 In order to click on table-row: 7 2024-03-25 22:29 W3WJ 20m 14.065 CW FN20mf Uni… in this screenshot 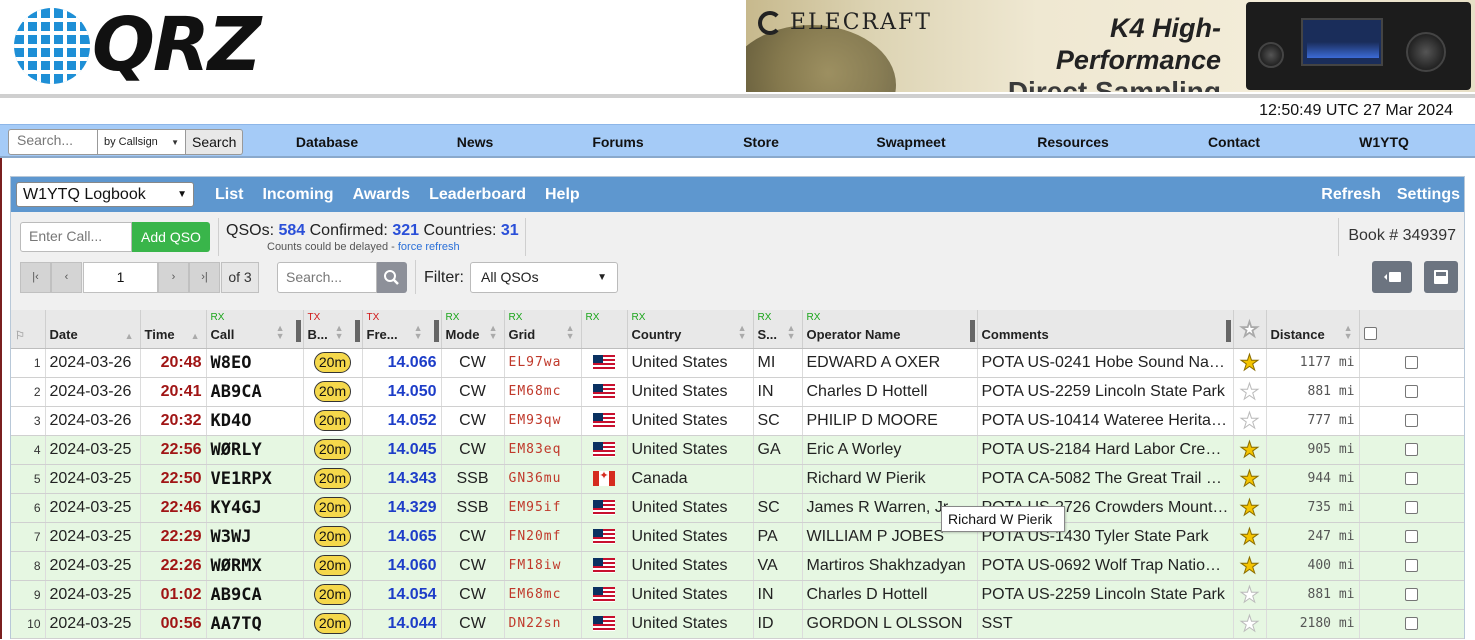, I will do `click(737, 537)`.